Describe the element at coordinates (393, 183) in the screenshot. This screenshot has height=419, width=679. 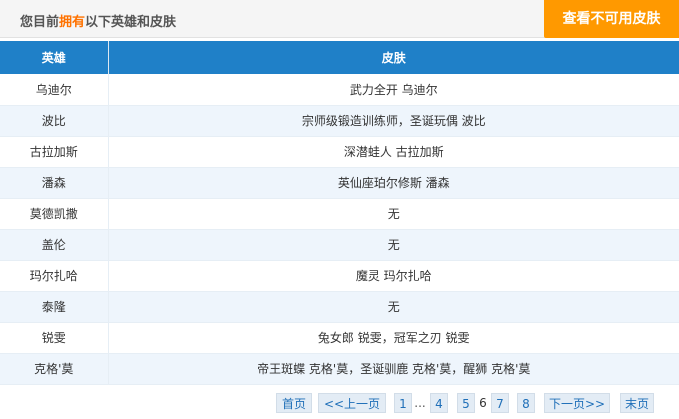
I see `skin-cell: 英仙座珀尔修斯 潘森` at that location.